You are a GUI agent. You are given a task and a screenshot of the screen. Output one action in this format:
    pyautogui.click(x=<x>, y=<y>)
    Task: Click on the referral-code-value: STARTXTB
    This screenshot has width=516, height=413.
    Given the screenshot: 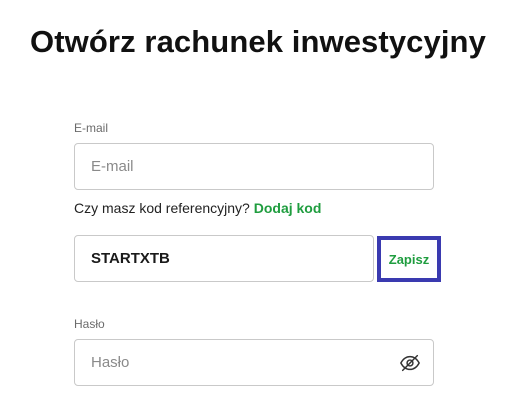 What is the action you would take?
    pyautogui.click(x=130, y=258)
    